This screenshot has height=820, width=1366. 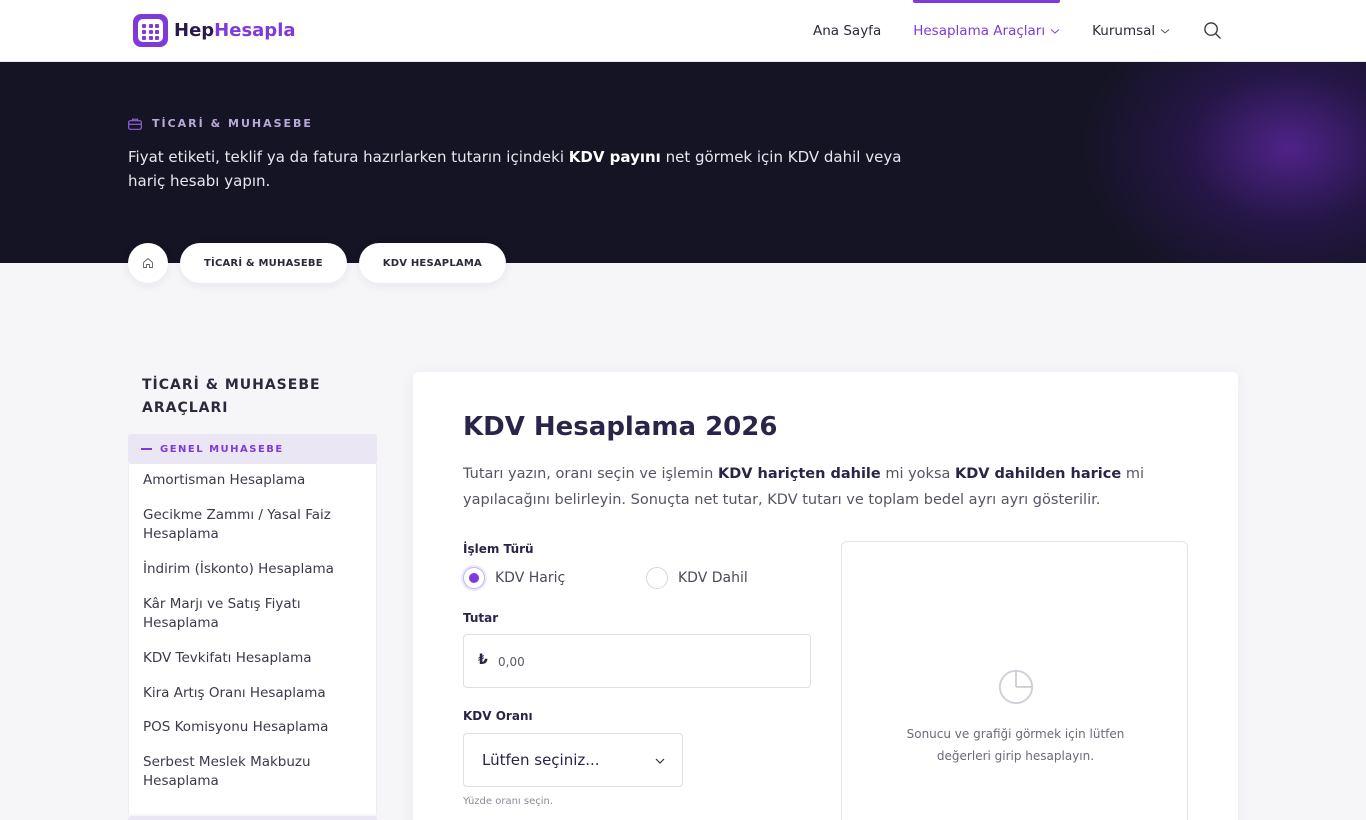 I want to click on sidebar-item-pos-komisyonu: POS Komisyonu Hesaplama, so click(x=255, y=727).